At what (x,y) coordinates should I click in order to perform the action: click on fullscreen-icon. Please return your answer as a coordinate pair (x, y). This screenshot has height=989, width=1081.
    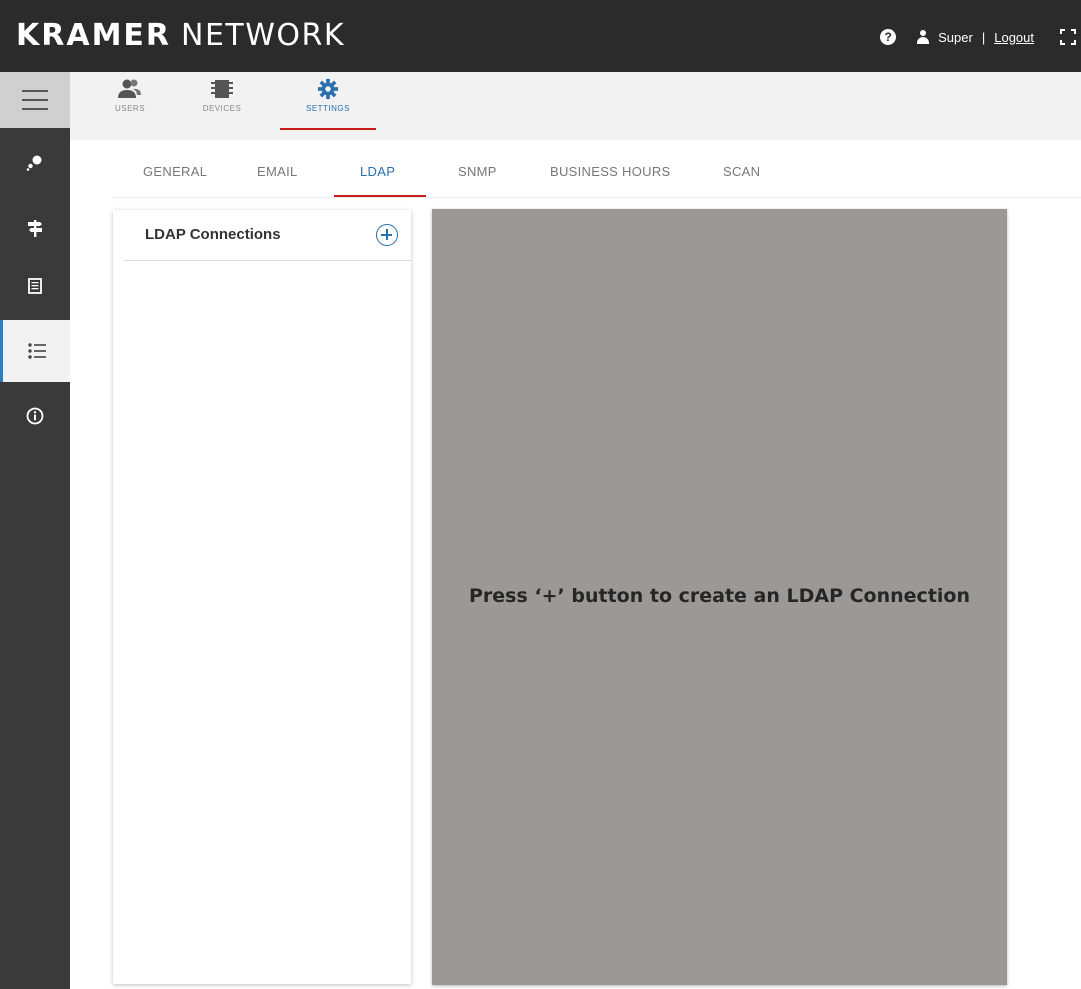
    Looking at the image, I should click on (1068, 37).